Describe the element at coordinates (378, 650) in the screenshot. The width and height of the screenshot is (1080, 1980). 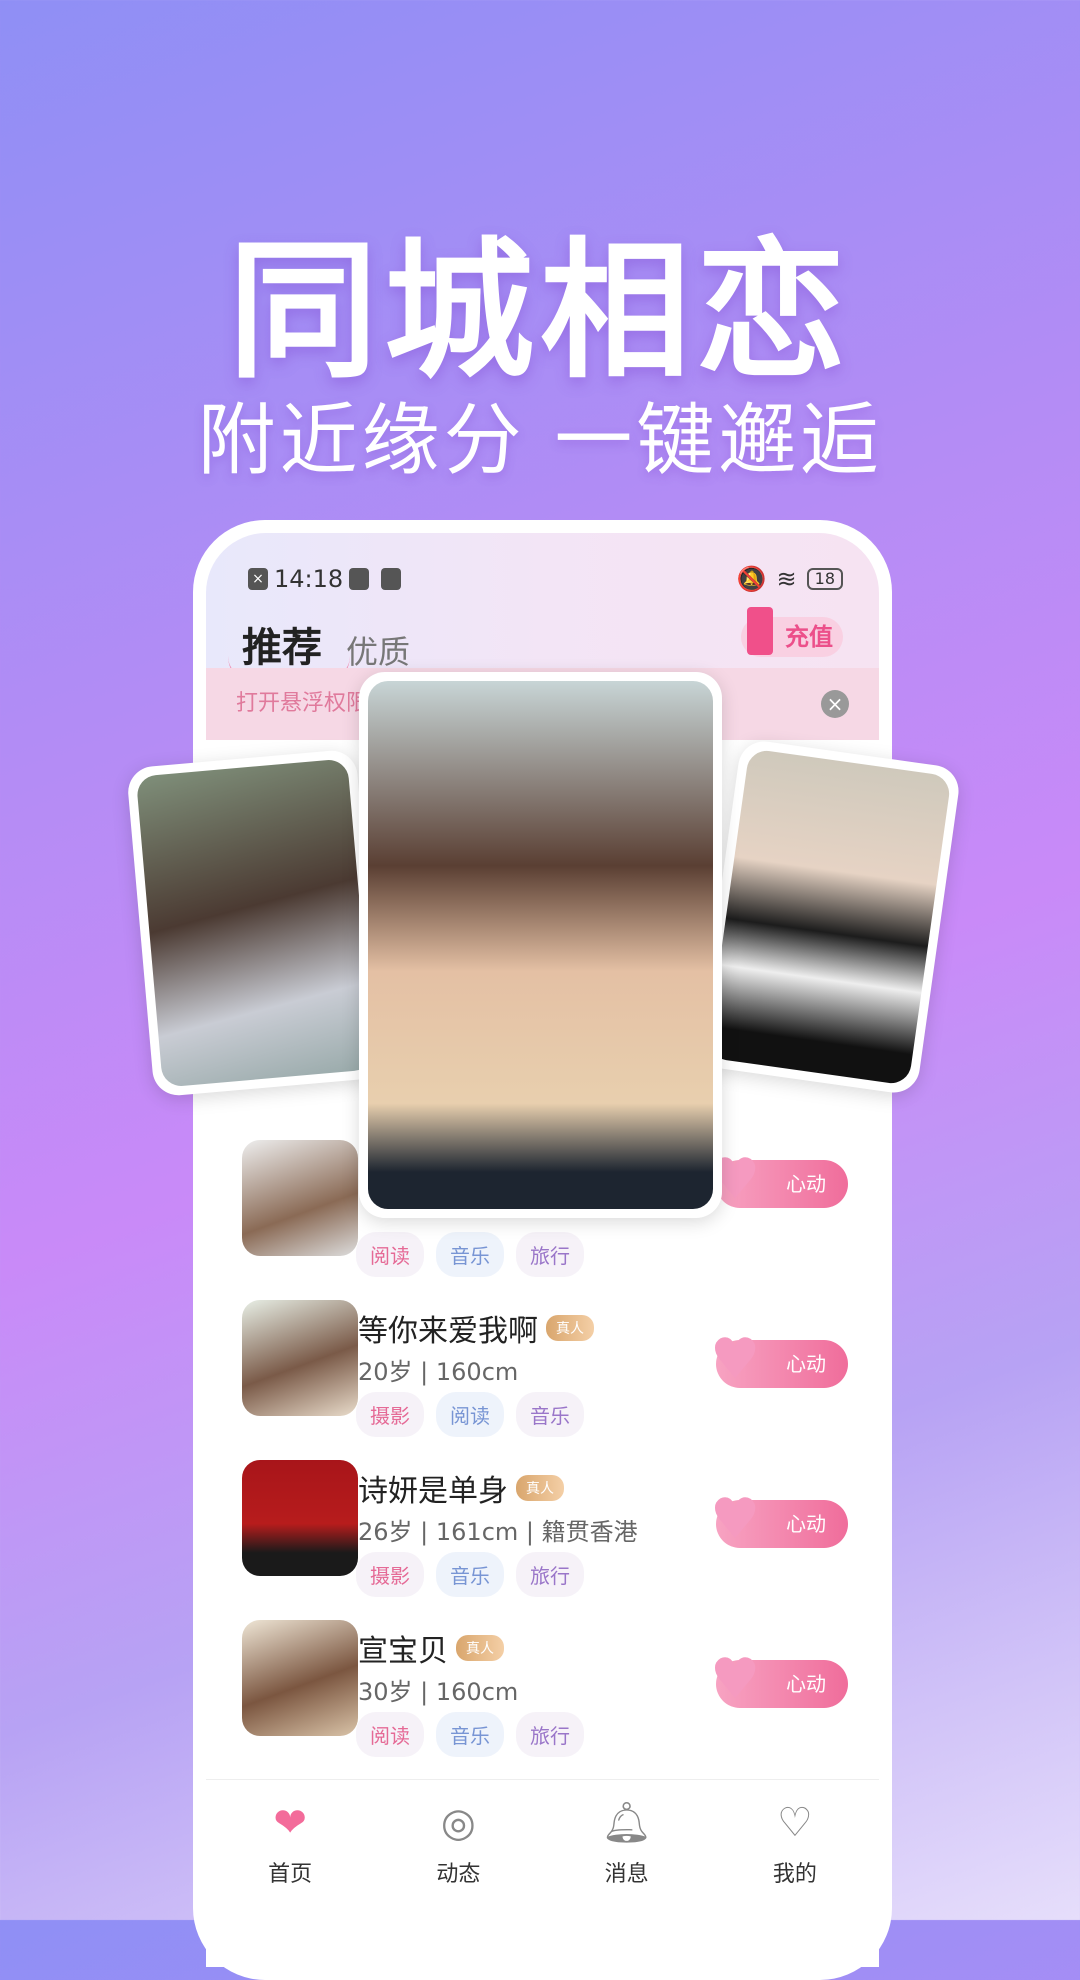
I see `tab-quality: 优质` at that location.